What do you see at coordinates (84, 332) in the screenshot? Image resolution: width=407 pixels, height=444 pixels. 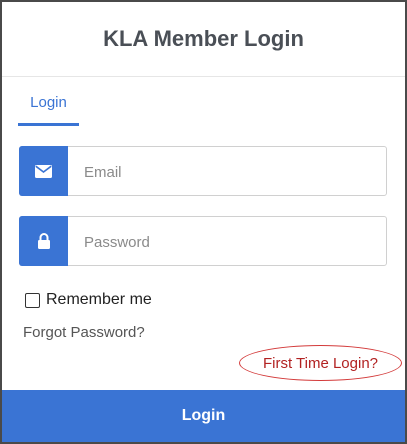 I see `forgot-password-link: Forgot Password?` at bounding box center [84, 332].